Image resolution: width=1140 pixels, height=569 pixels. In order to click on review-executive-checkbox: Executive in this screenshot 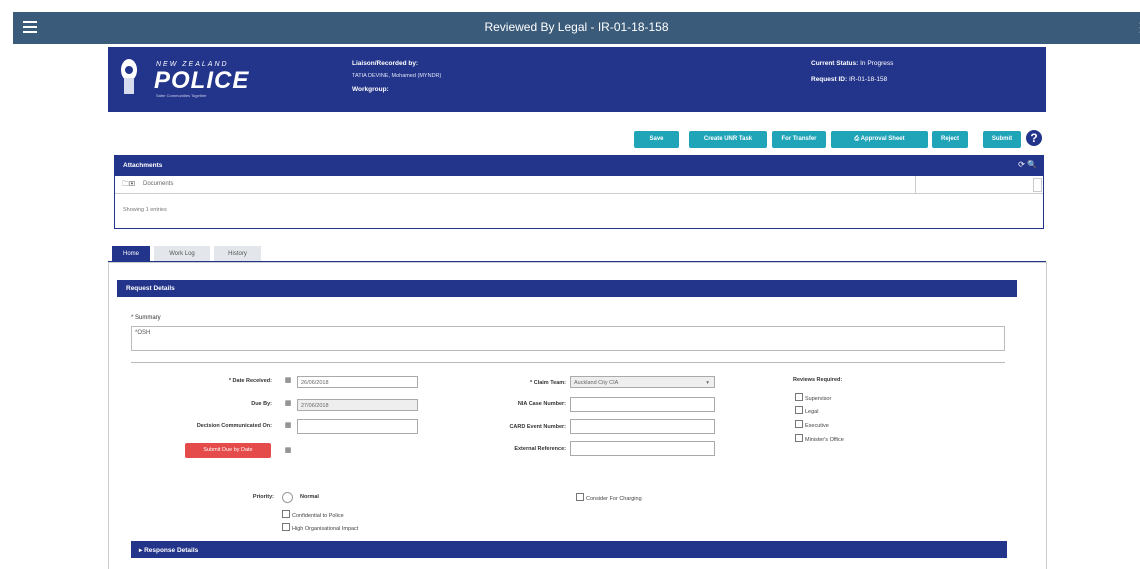, I will do `click(812, 424)`.